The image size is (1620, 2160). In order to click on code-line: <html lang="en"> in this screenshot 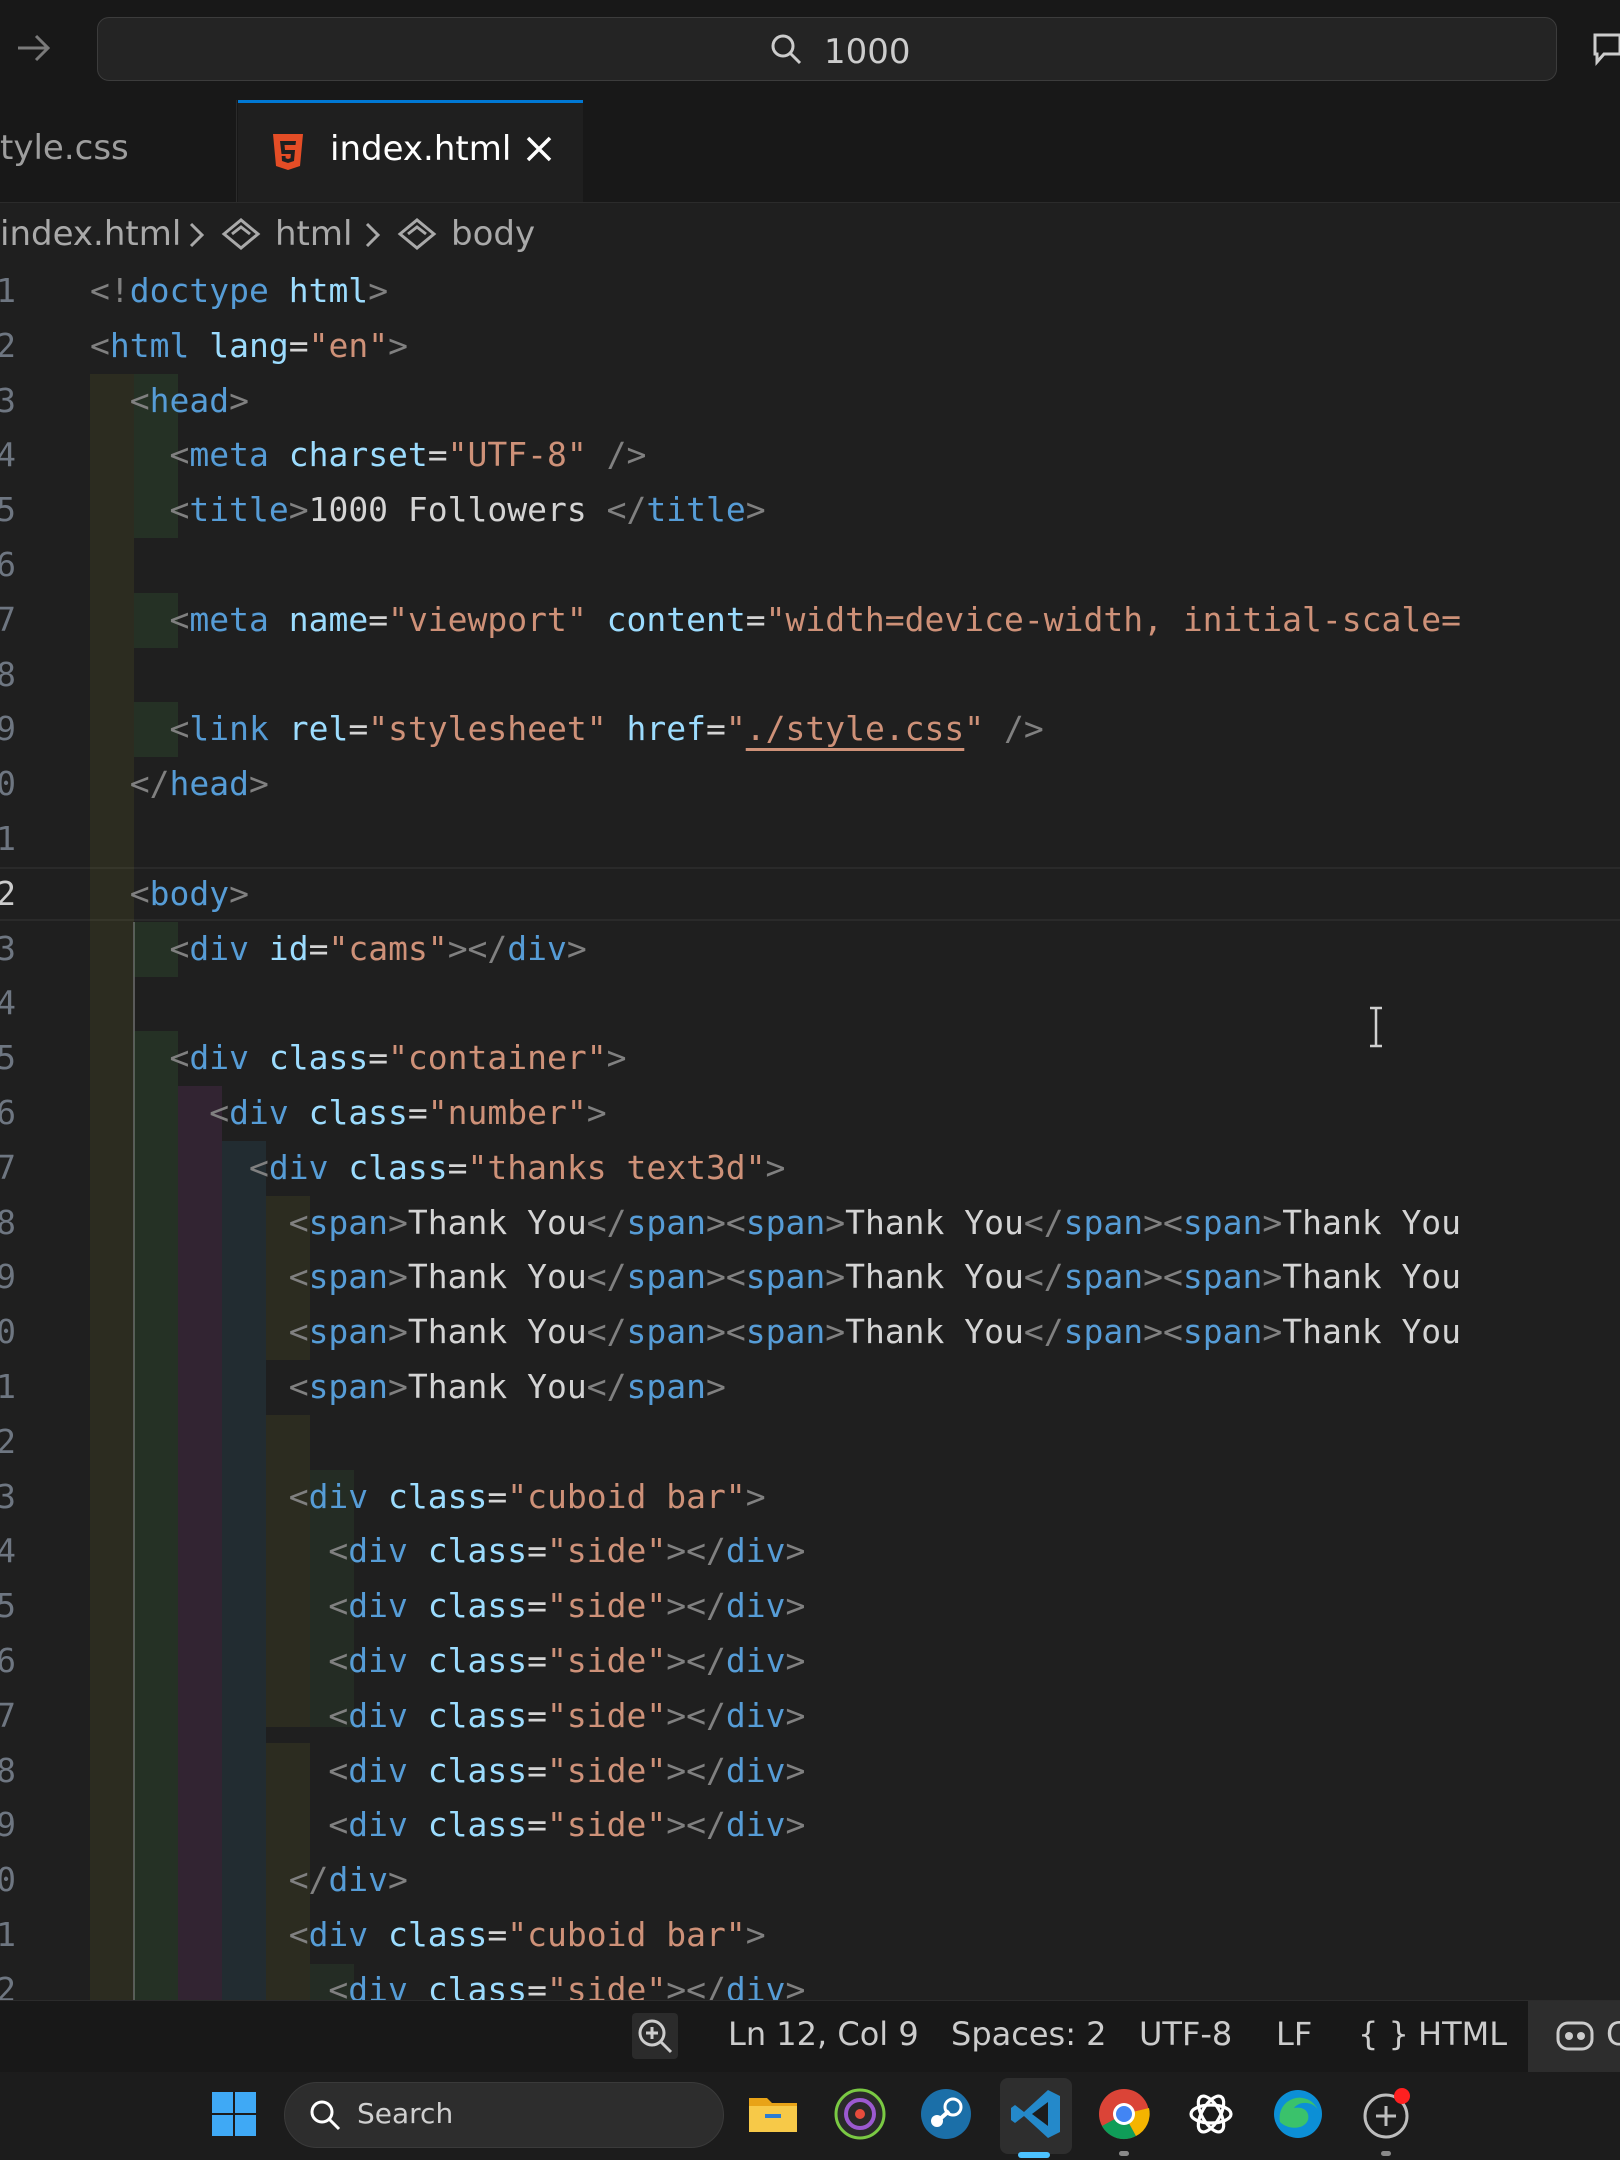, I will do `click(249, 345)`.